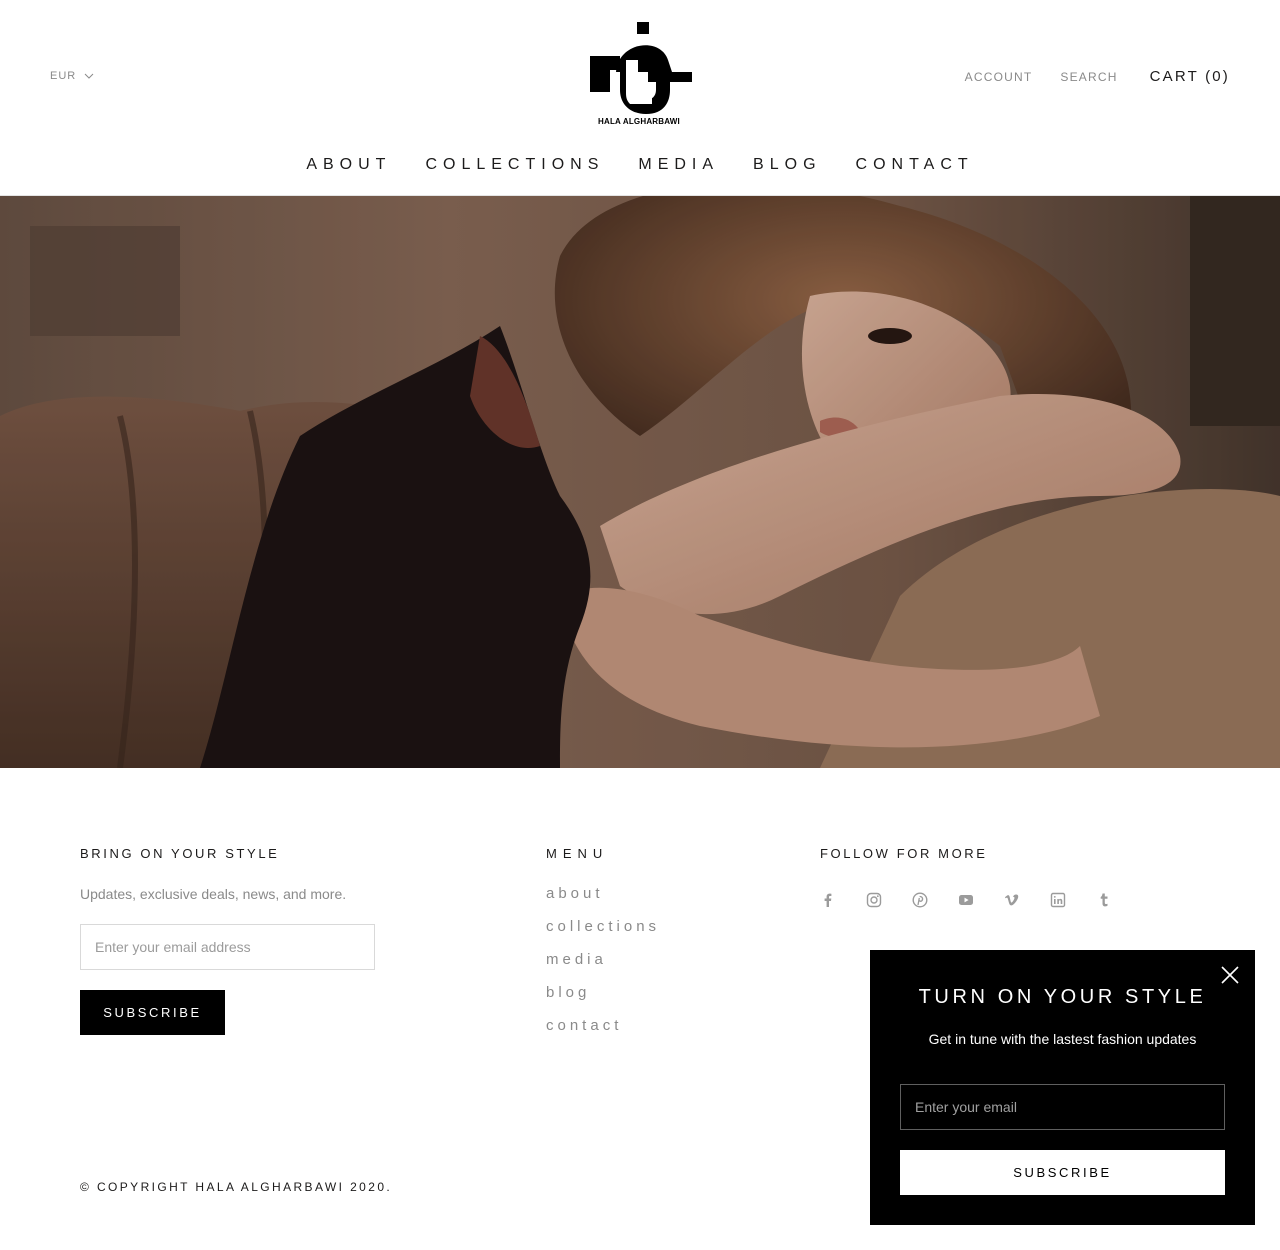 This screenshot has width=1280, height=1250. What do you see at coordinates (1230, 975) in the screenshot?
I see `close-icon` at bounding box center [1230, 975].